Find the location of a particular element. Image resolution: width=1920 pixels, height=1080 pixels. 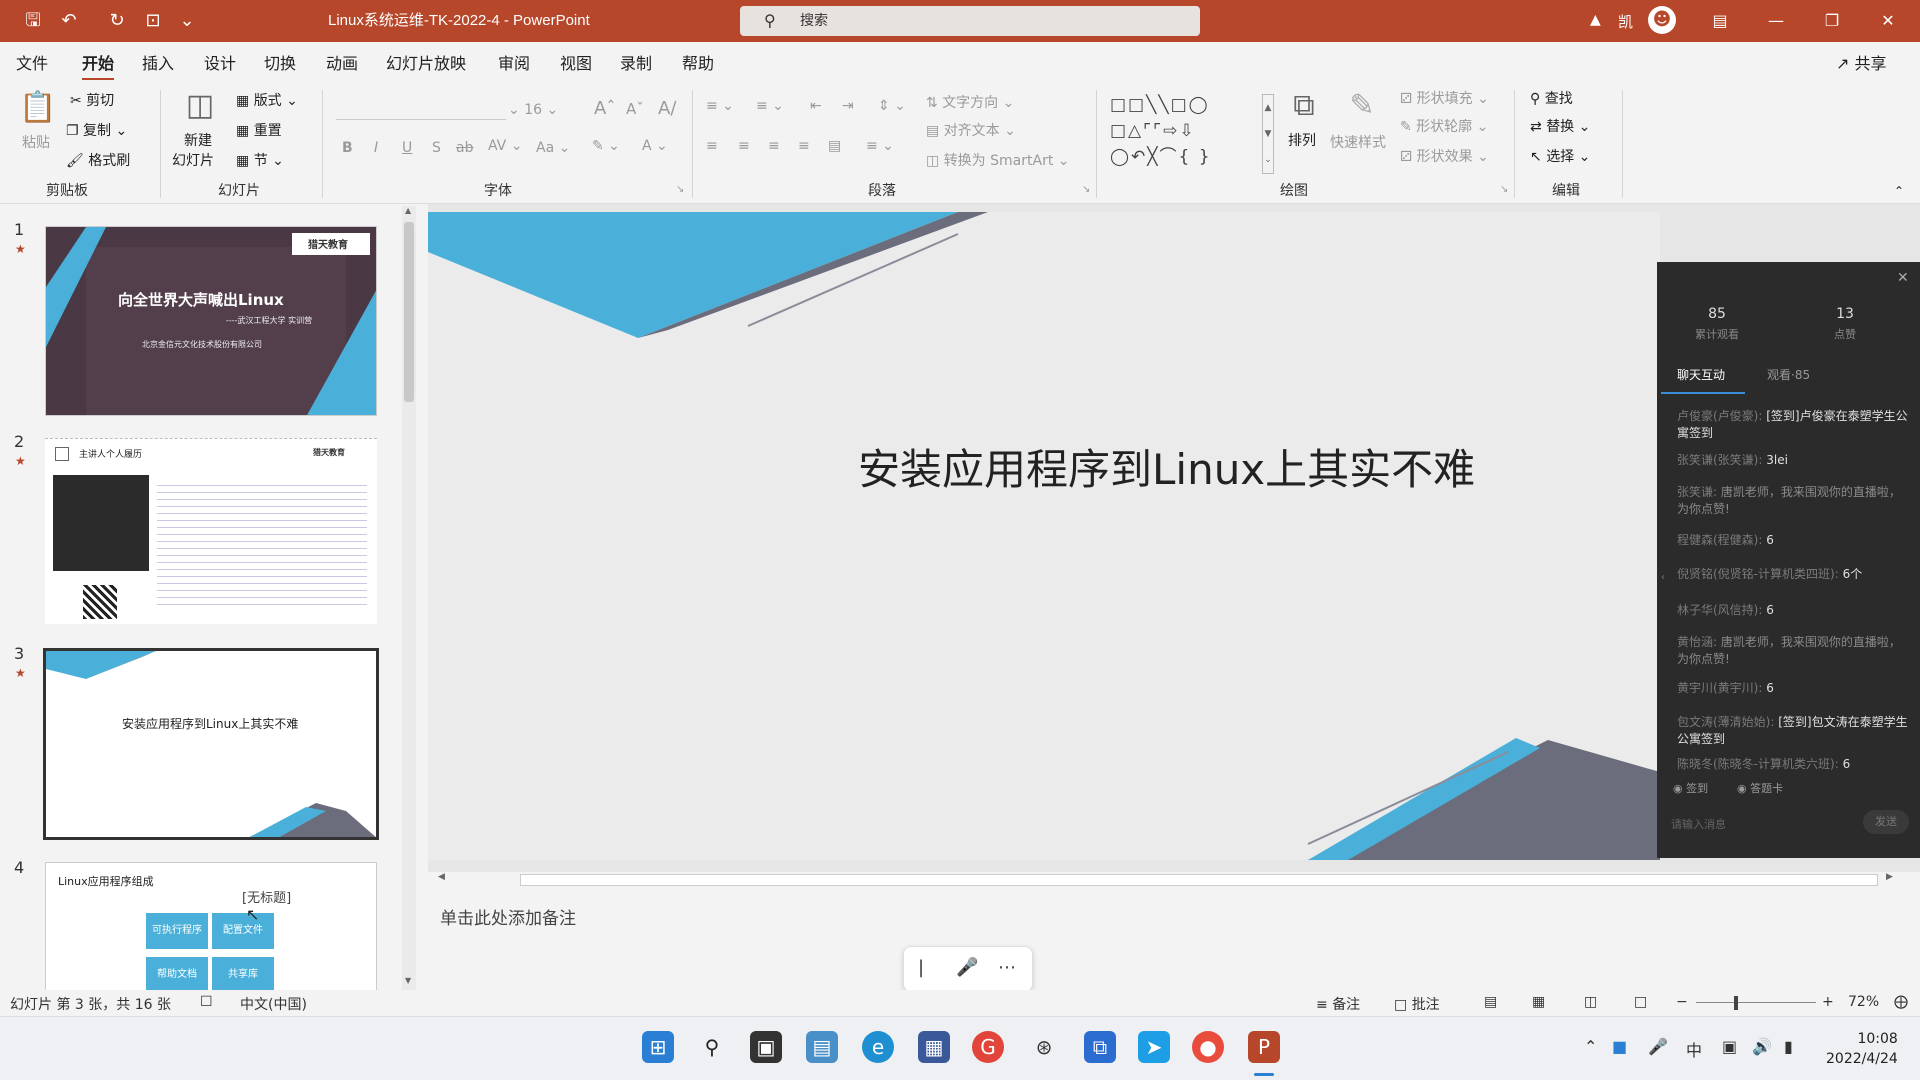

scroll-left-icon: ◀ is located at coordinates (441, 877).